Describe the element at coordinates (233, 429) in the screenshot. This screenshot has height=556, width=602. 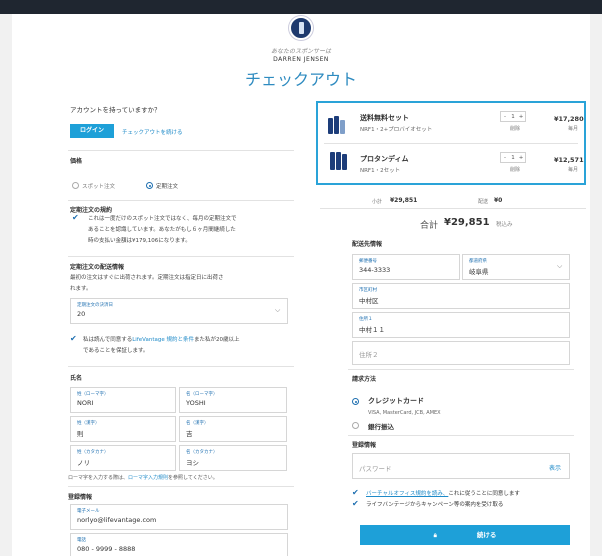
I see `first-name-kanji-field: 名（漢字） 吉` at that location.